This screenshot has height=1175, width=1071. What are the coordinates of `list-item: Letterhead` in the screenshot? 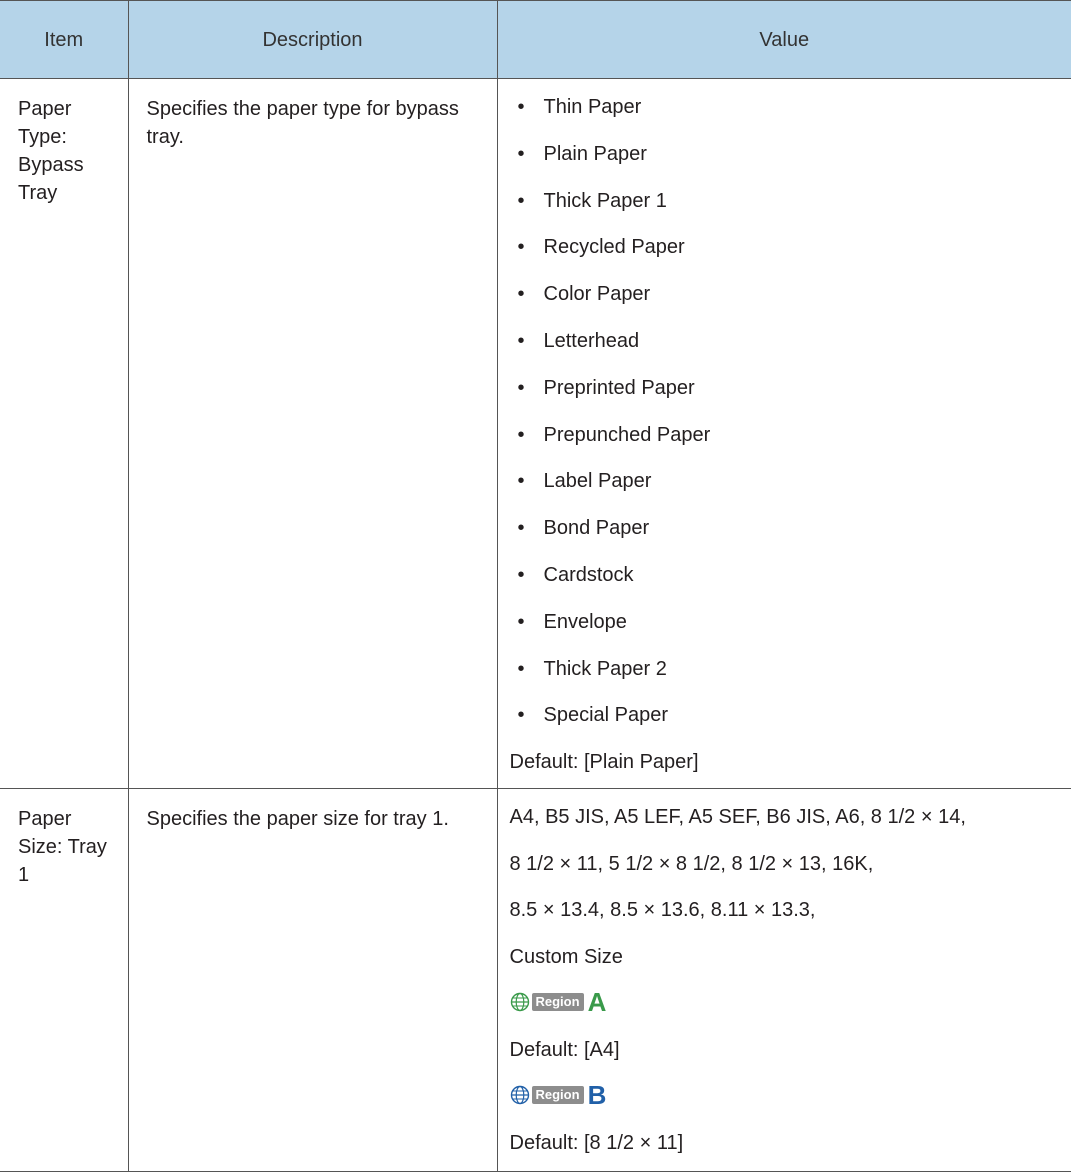 It's located at (794, 350).